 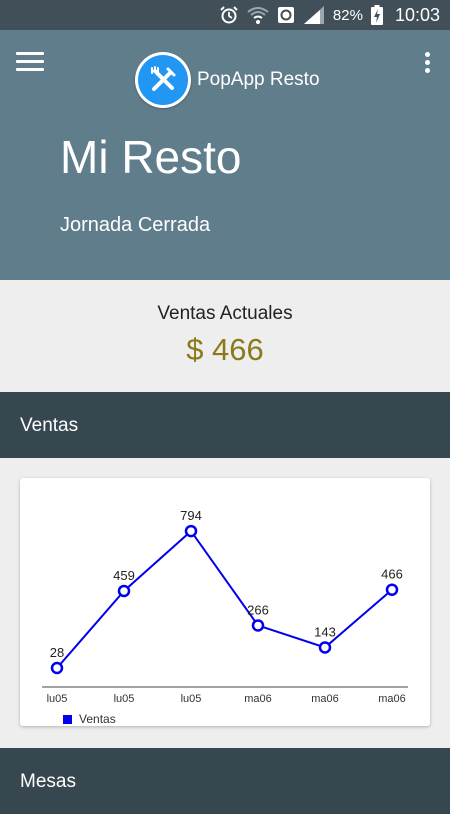 I want to click on fork-knife-icon, so click(x=163, y=78).